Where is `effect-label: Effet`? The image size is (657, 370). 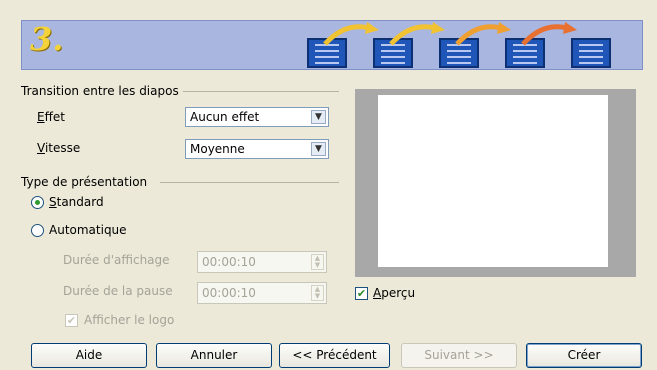
effect-label: Effet is located at coordinates (51, 117).